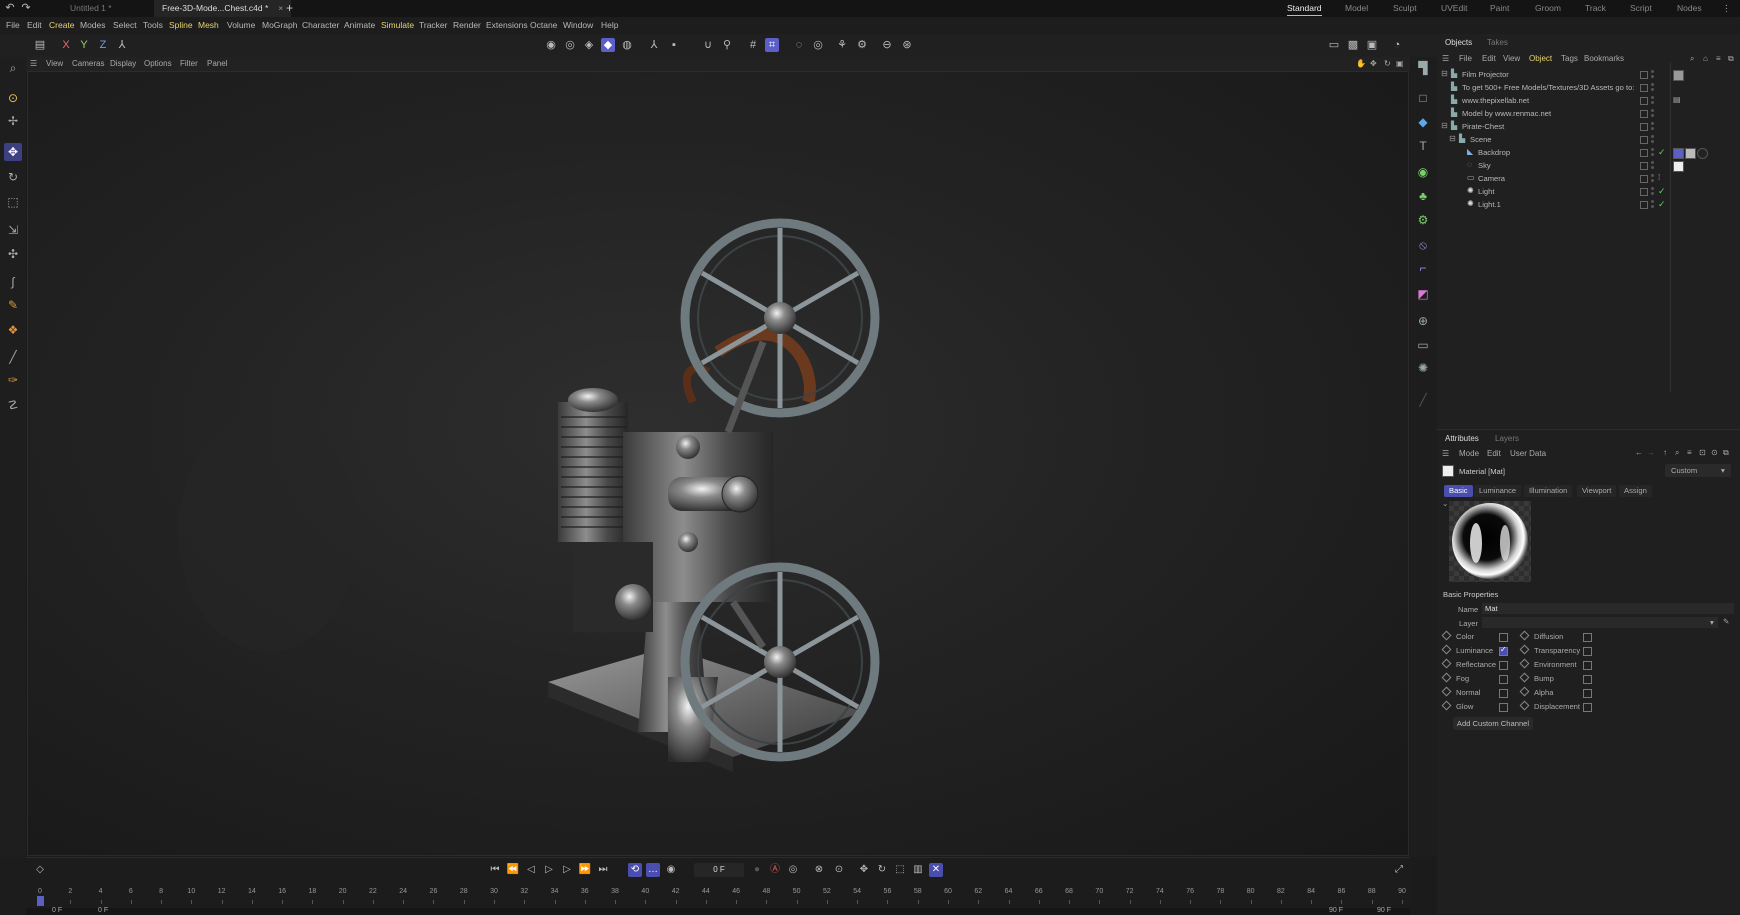  What do you see at coordinates (13, 305) in the screenshot?
I see `spline-sketch-icon: ✎` at bounding box center [13, 305].